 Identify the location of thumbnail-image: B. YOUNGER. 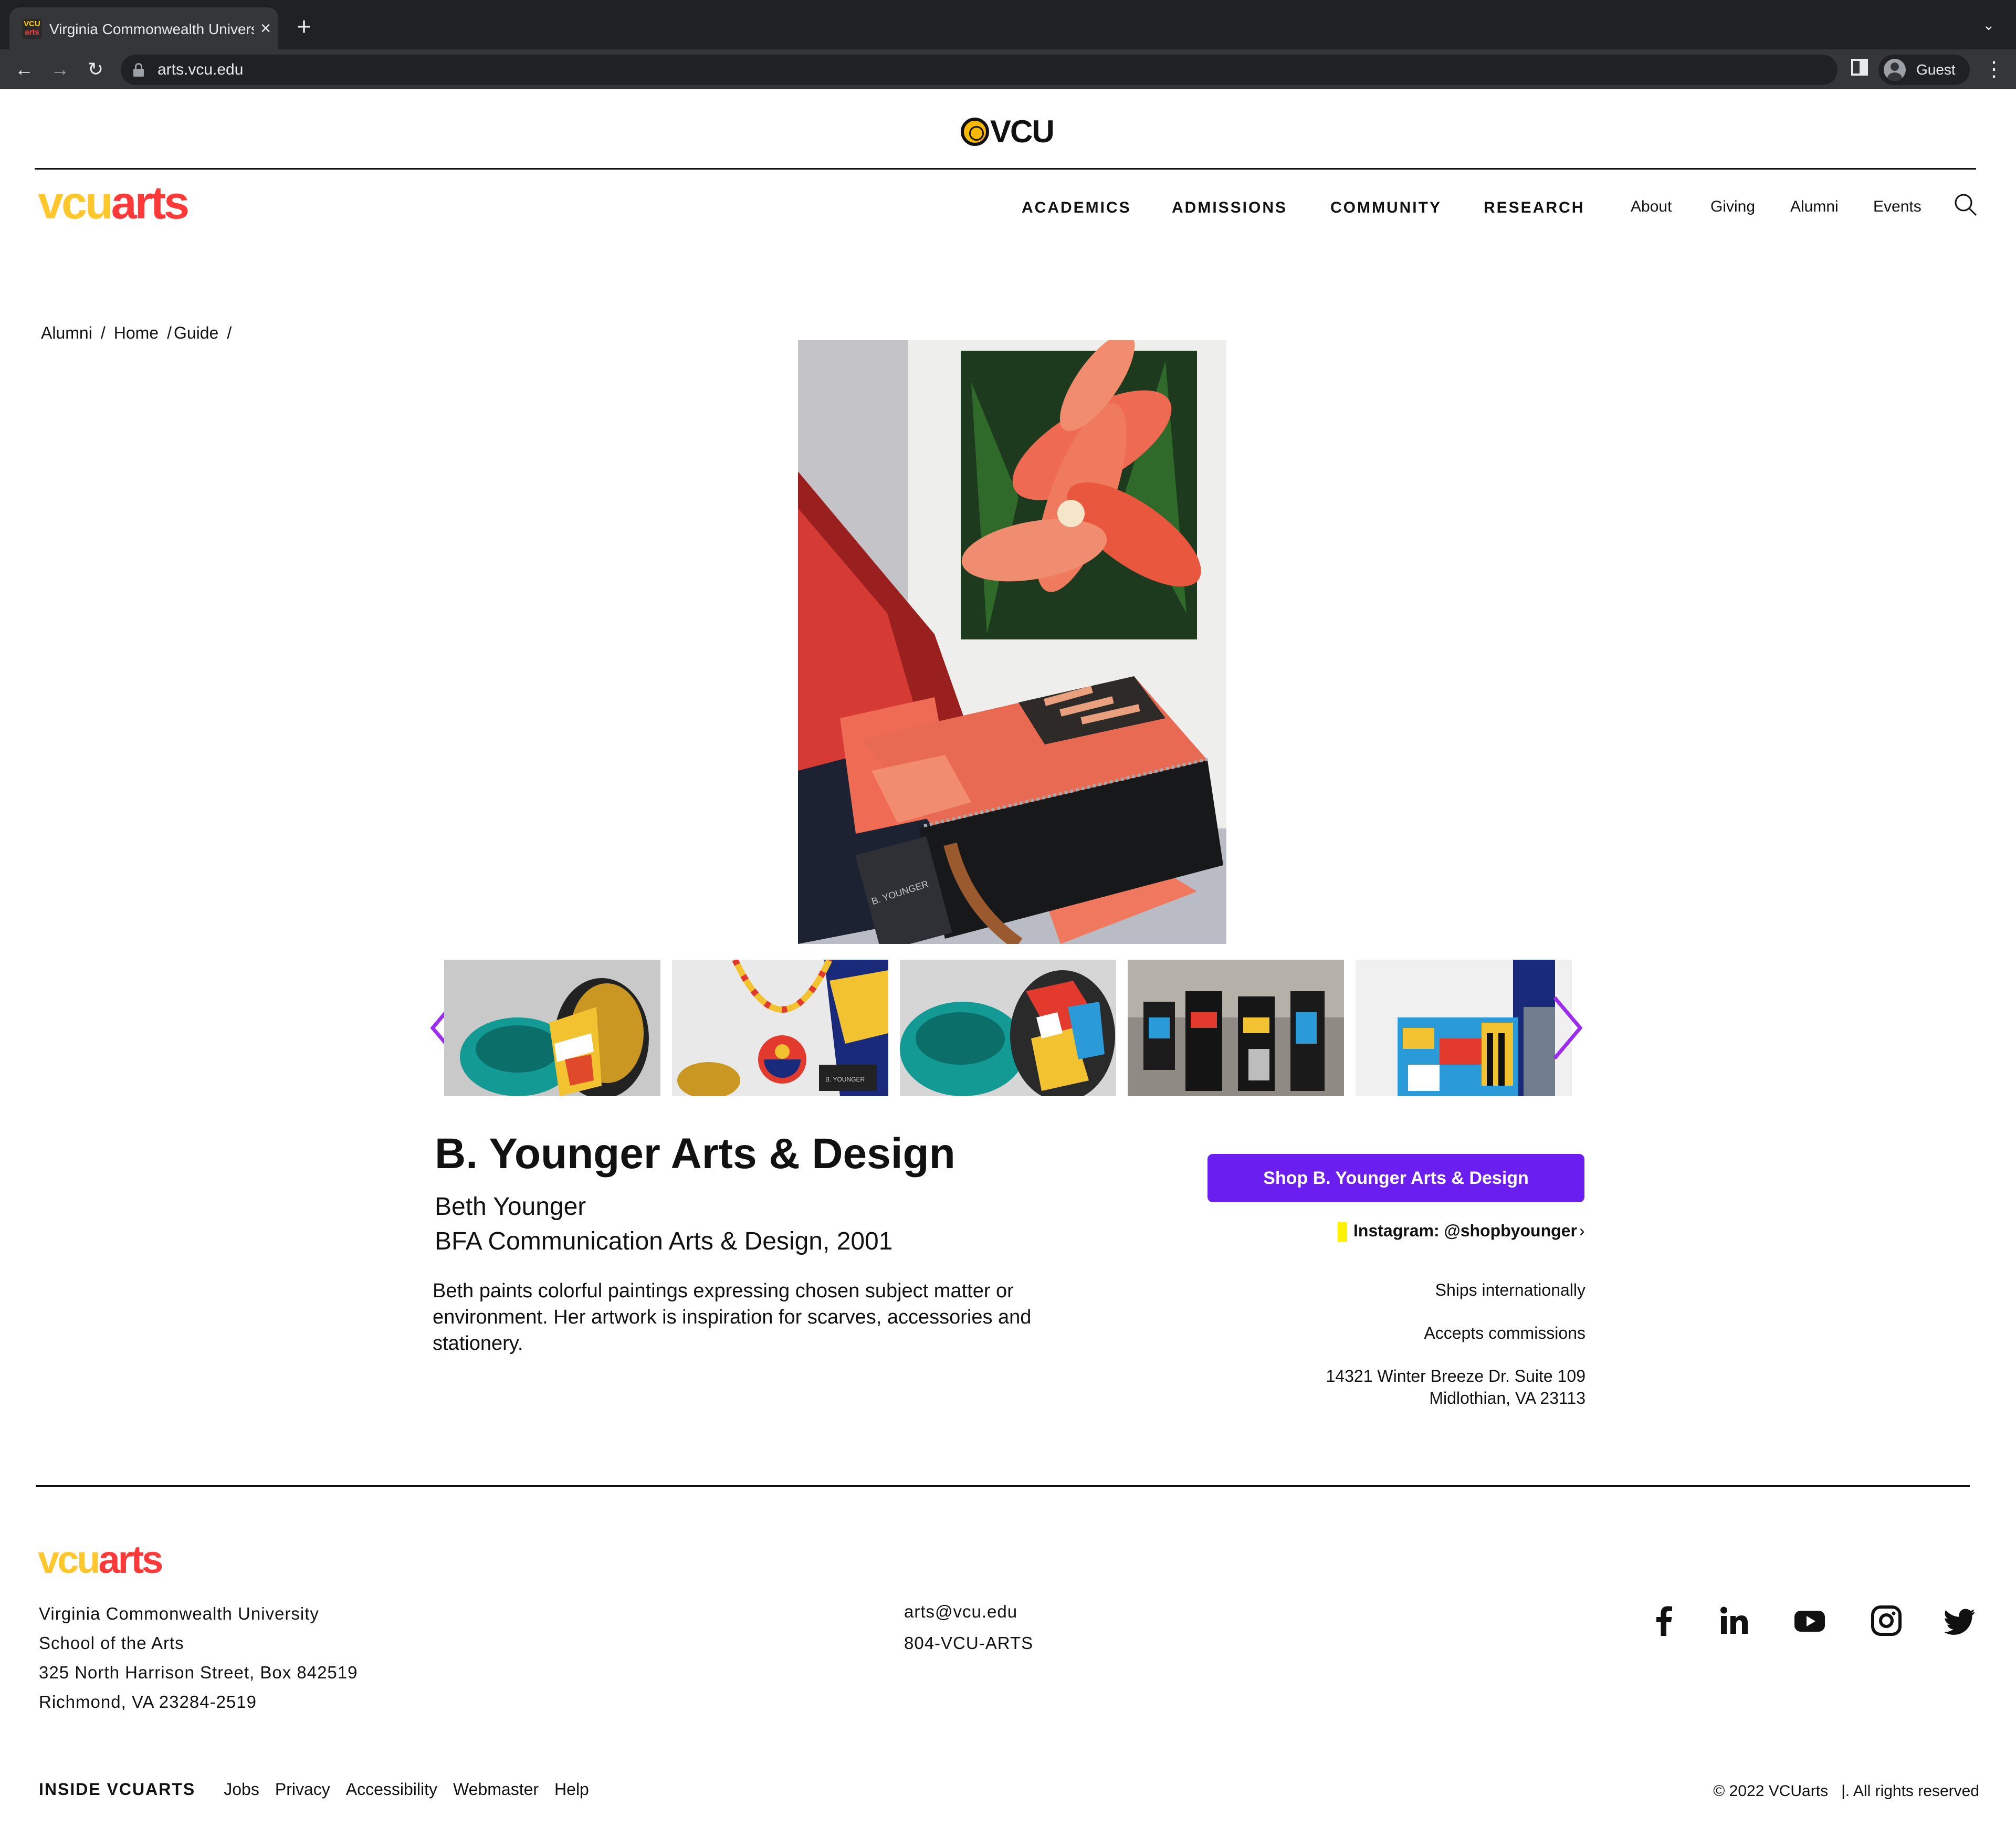
(780, 1028).